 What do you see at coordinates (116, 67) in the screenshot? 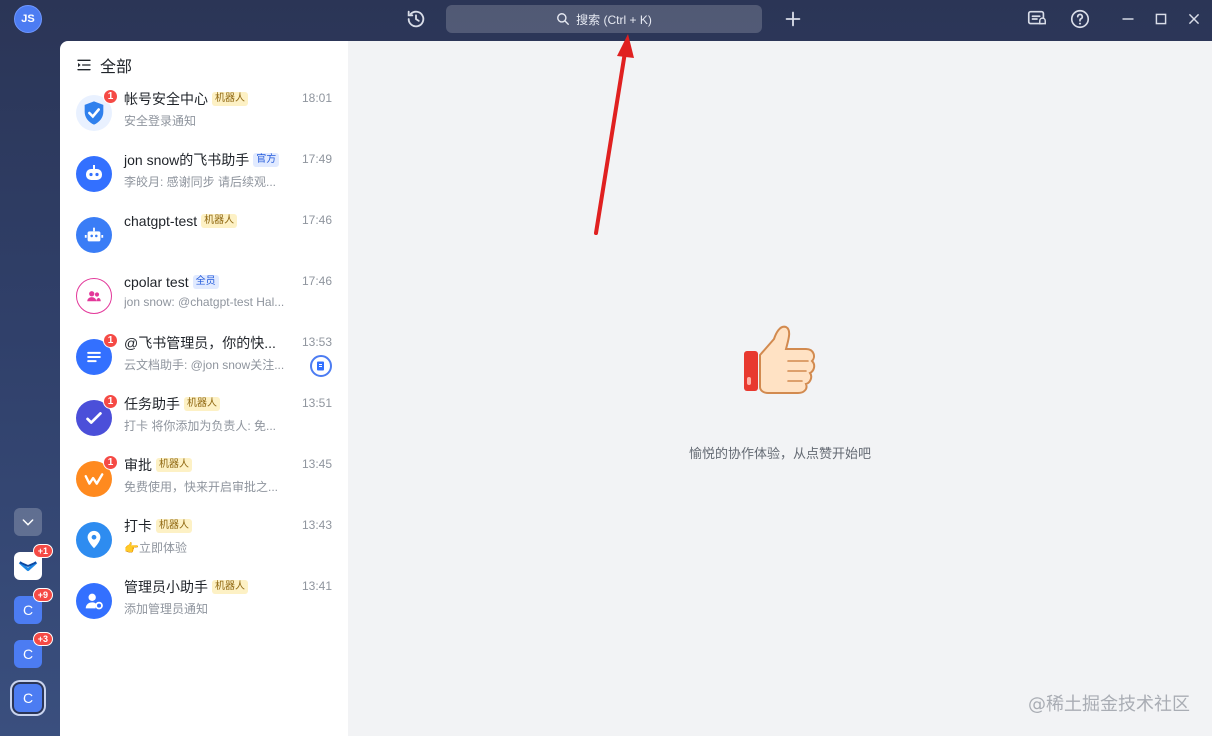
I see `chat-filter-title: 全部` at bounding box center [116, 67].